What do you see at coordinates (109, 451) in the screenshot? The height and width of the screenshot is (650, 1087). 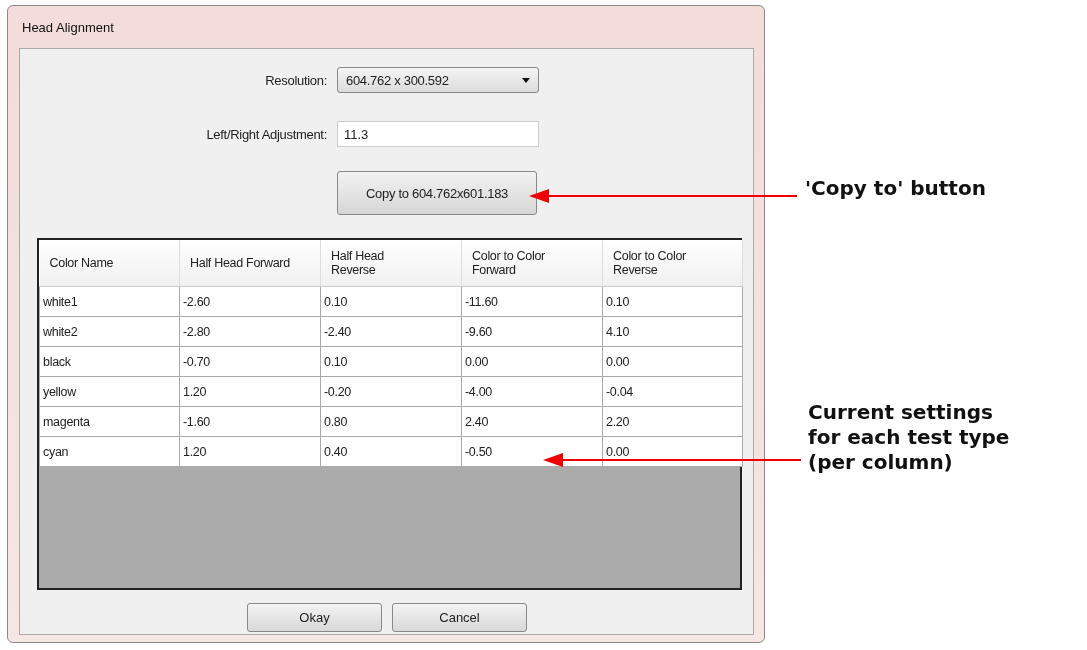 I see `table-cell: cyan` at bounding box center [109, 451].